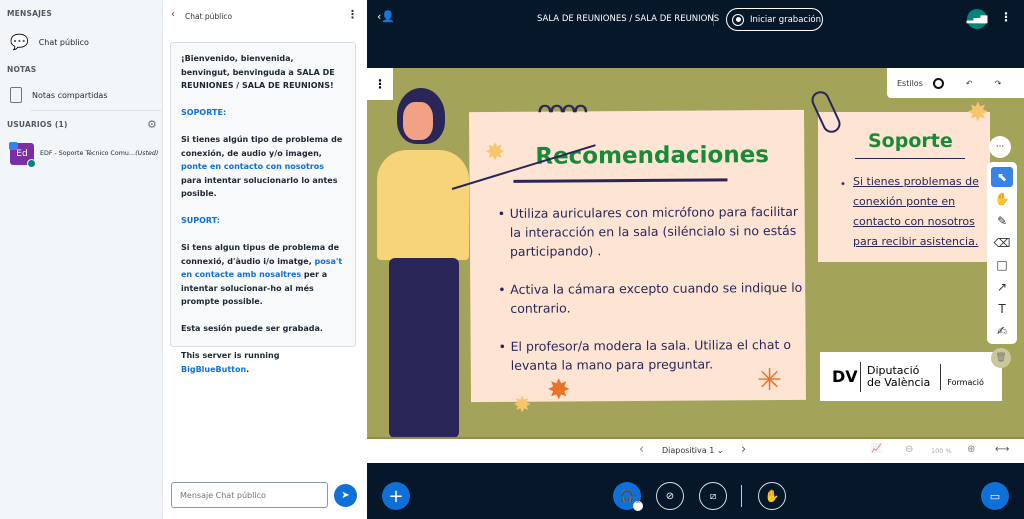 The image size is (1024, 519). What do you see at coordinates (252, 328) in the screenshot?
I see `recording-notice: Esta sesión puede ser grabada.` at bounding box center [252, 328].